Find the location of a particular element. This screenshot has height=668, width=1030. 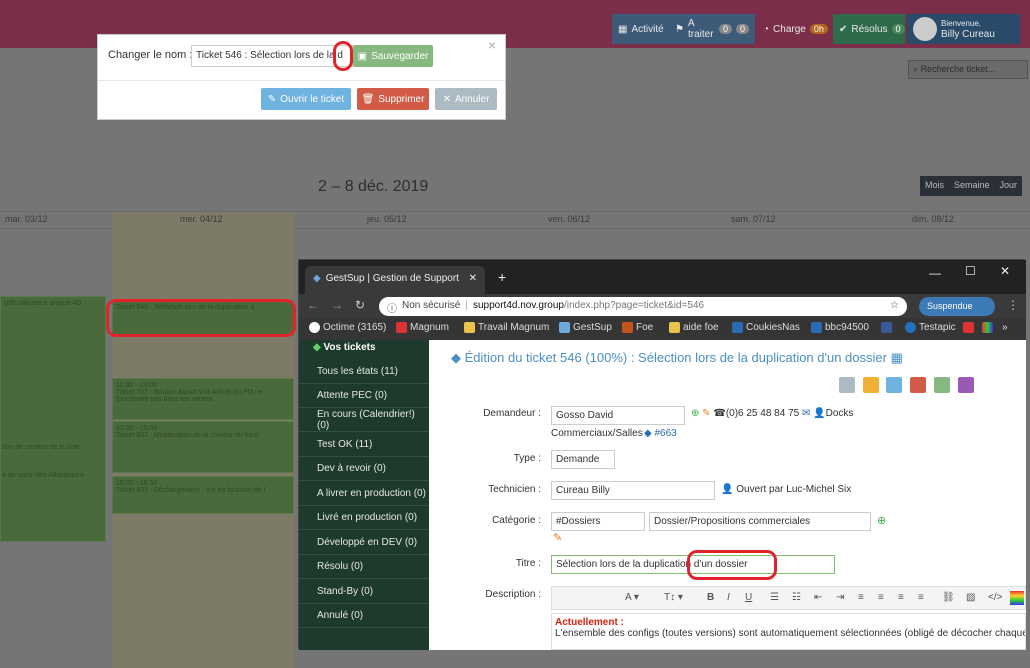

bell-button is located at coordinates (871, 385).